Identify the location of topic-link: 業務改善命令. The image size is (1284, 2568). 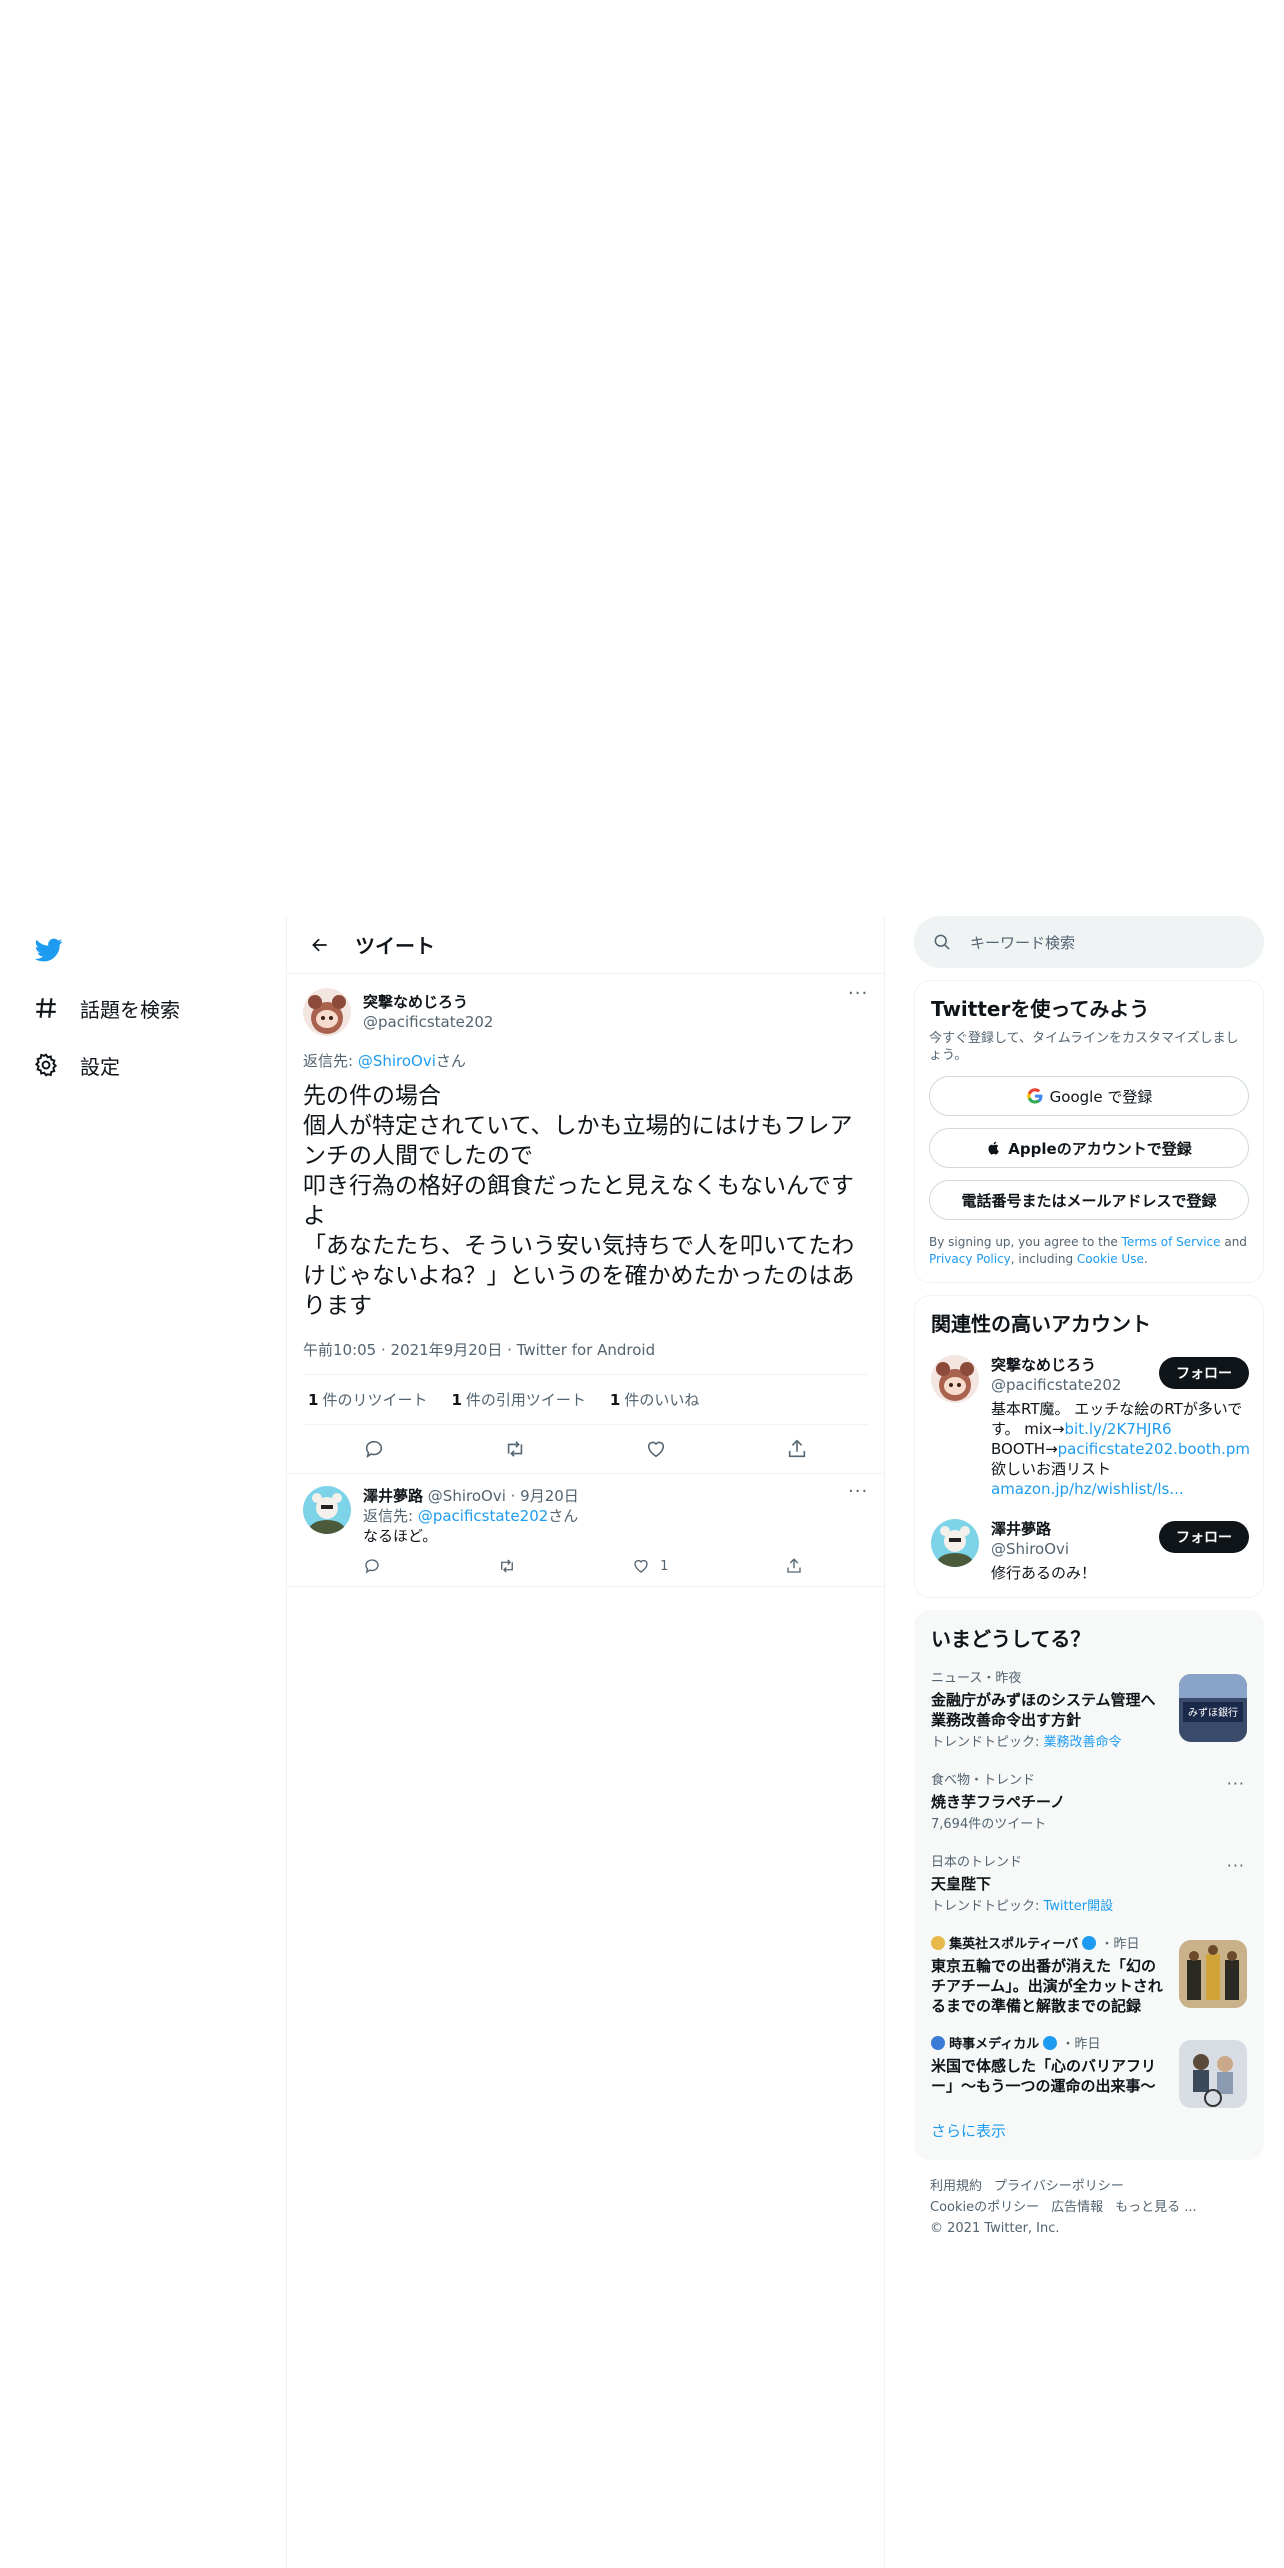
(1083, 1742).